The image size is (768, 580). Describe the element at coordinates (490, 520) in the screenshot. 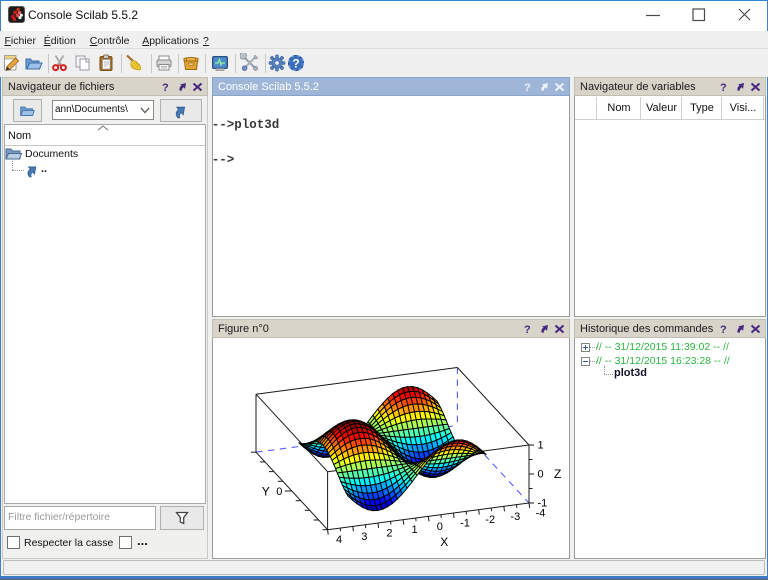

I see `svg-text: -2` at that location.